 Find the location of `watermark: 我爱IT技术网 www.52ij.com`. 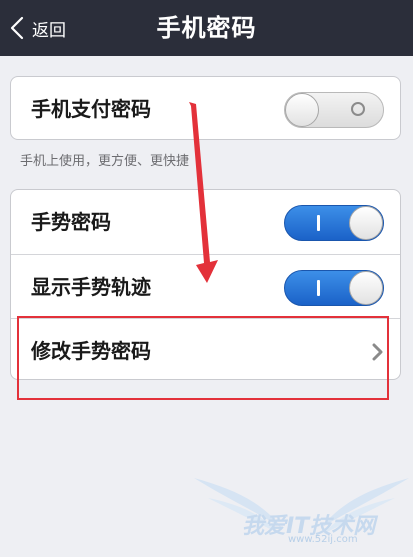

watermark: 我爱IT技术网 www.52ij.com is located at coordinates (301, 511).